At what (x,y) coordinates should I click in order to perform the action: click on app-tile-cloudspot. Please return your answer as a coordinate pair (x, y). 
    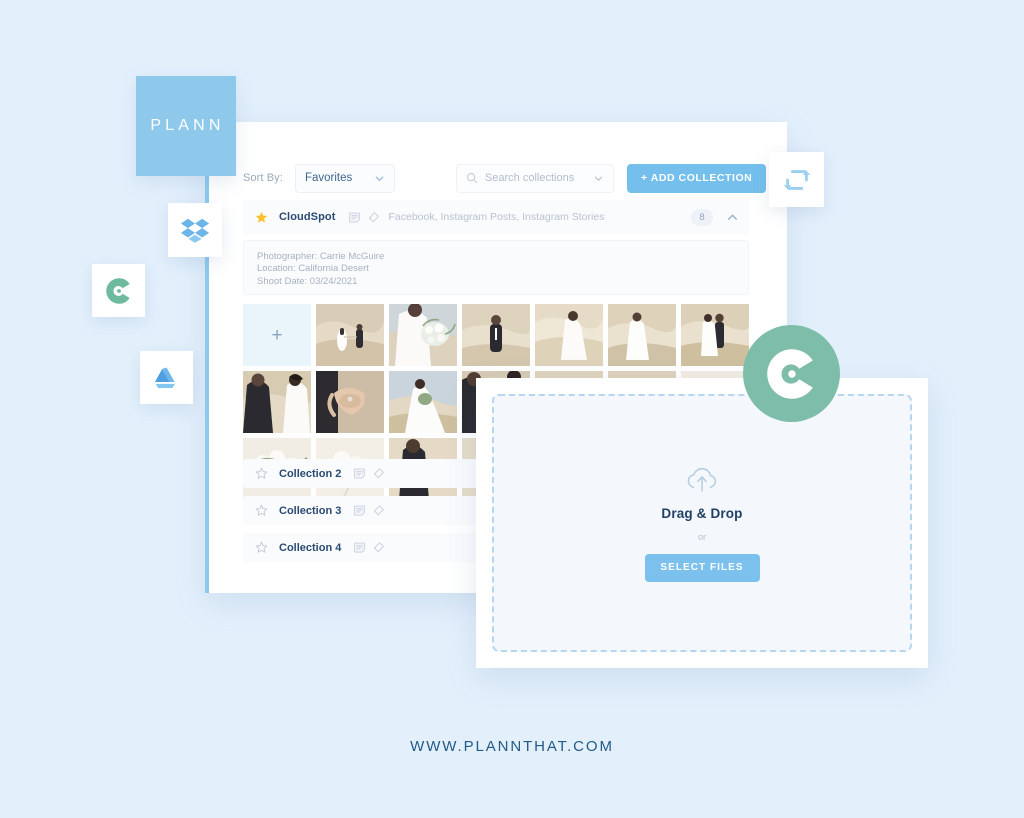
    Looking at the image, I should click on (118, 290).